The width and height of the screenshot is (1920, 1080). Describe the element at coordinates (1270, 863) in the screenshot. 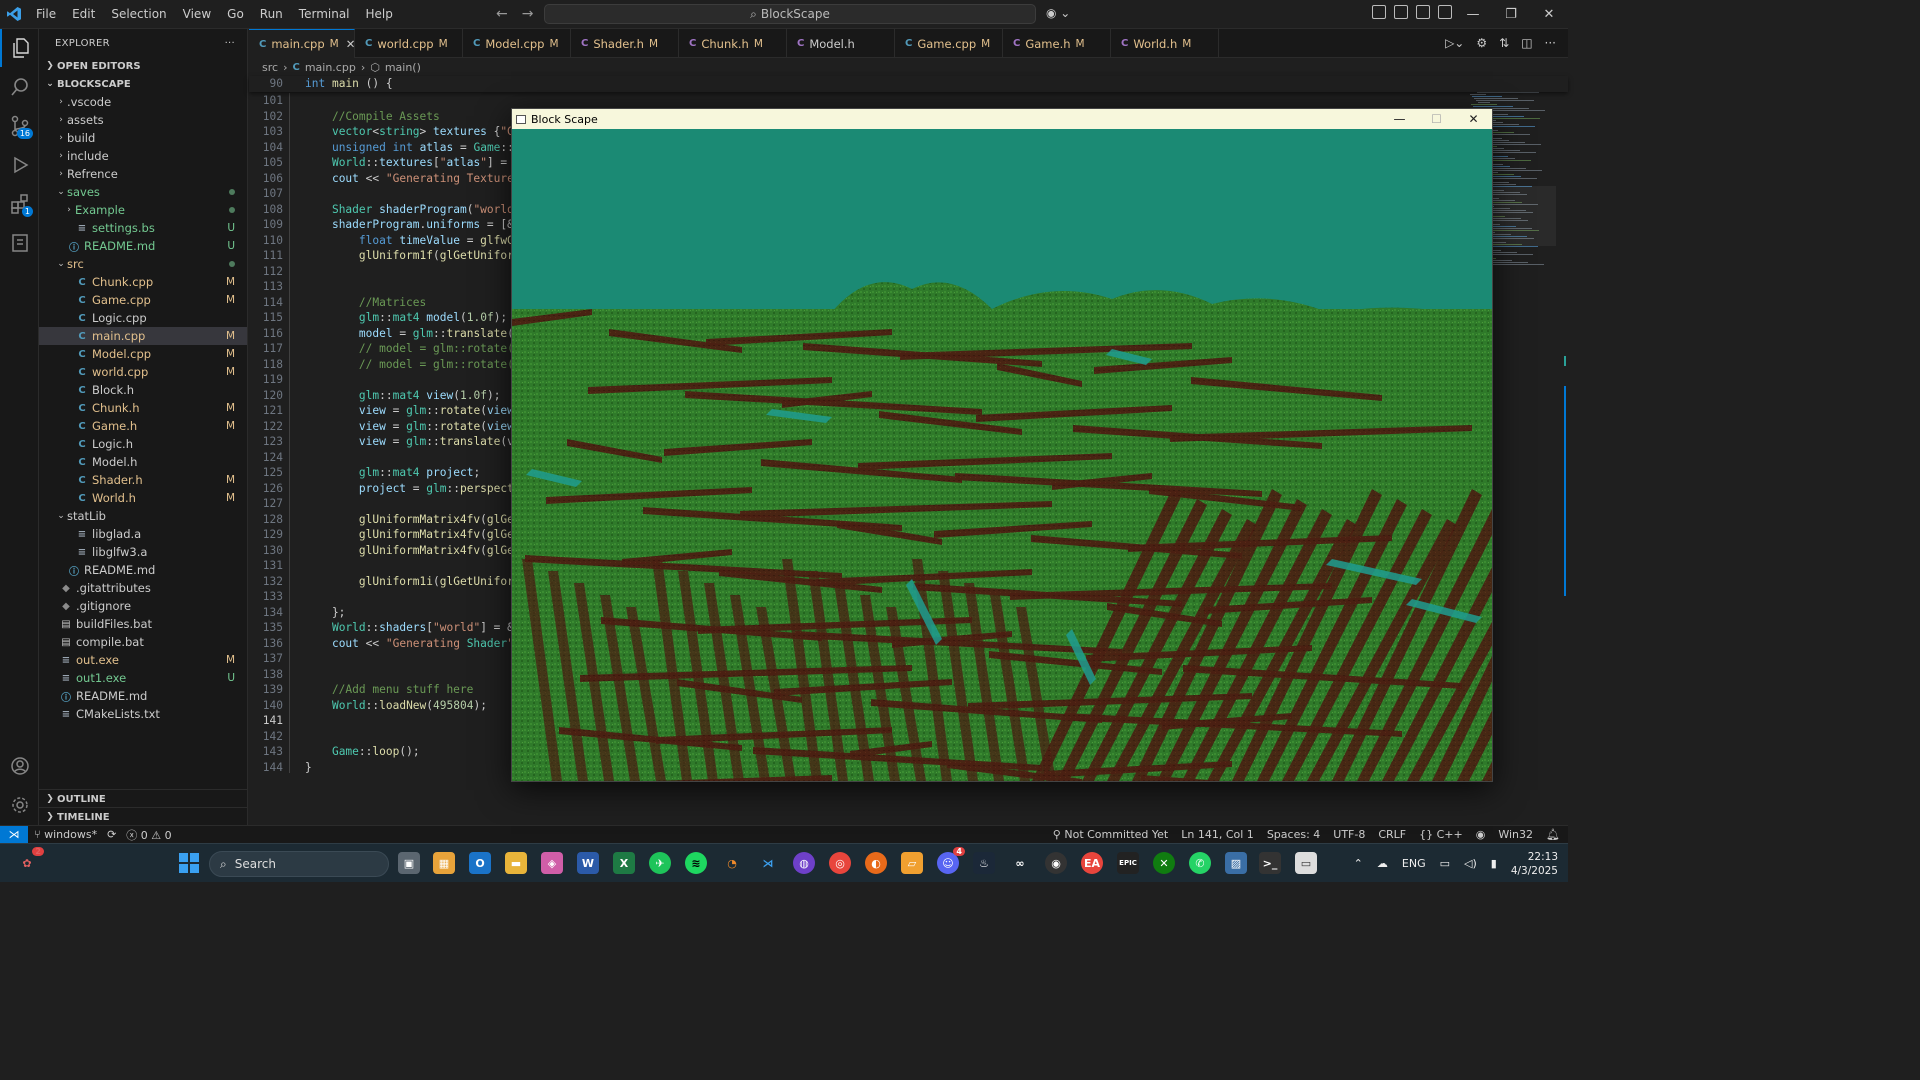

I see `terminal-icon: >_` at that location.